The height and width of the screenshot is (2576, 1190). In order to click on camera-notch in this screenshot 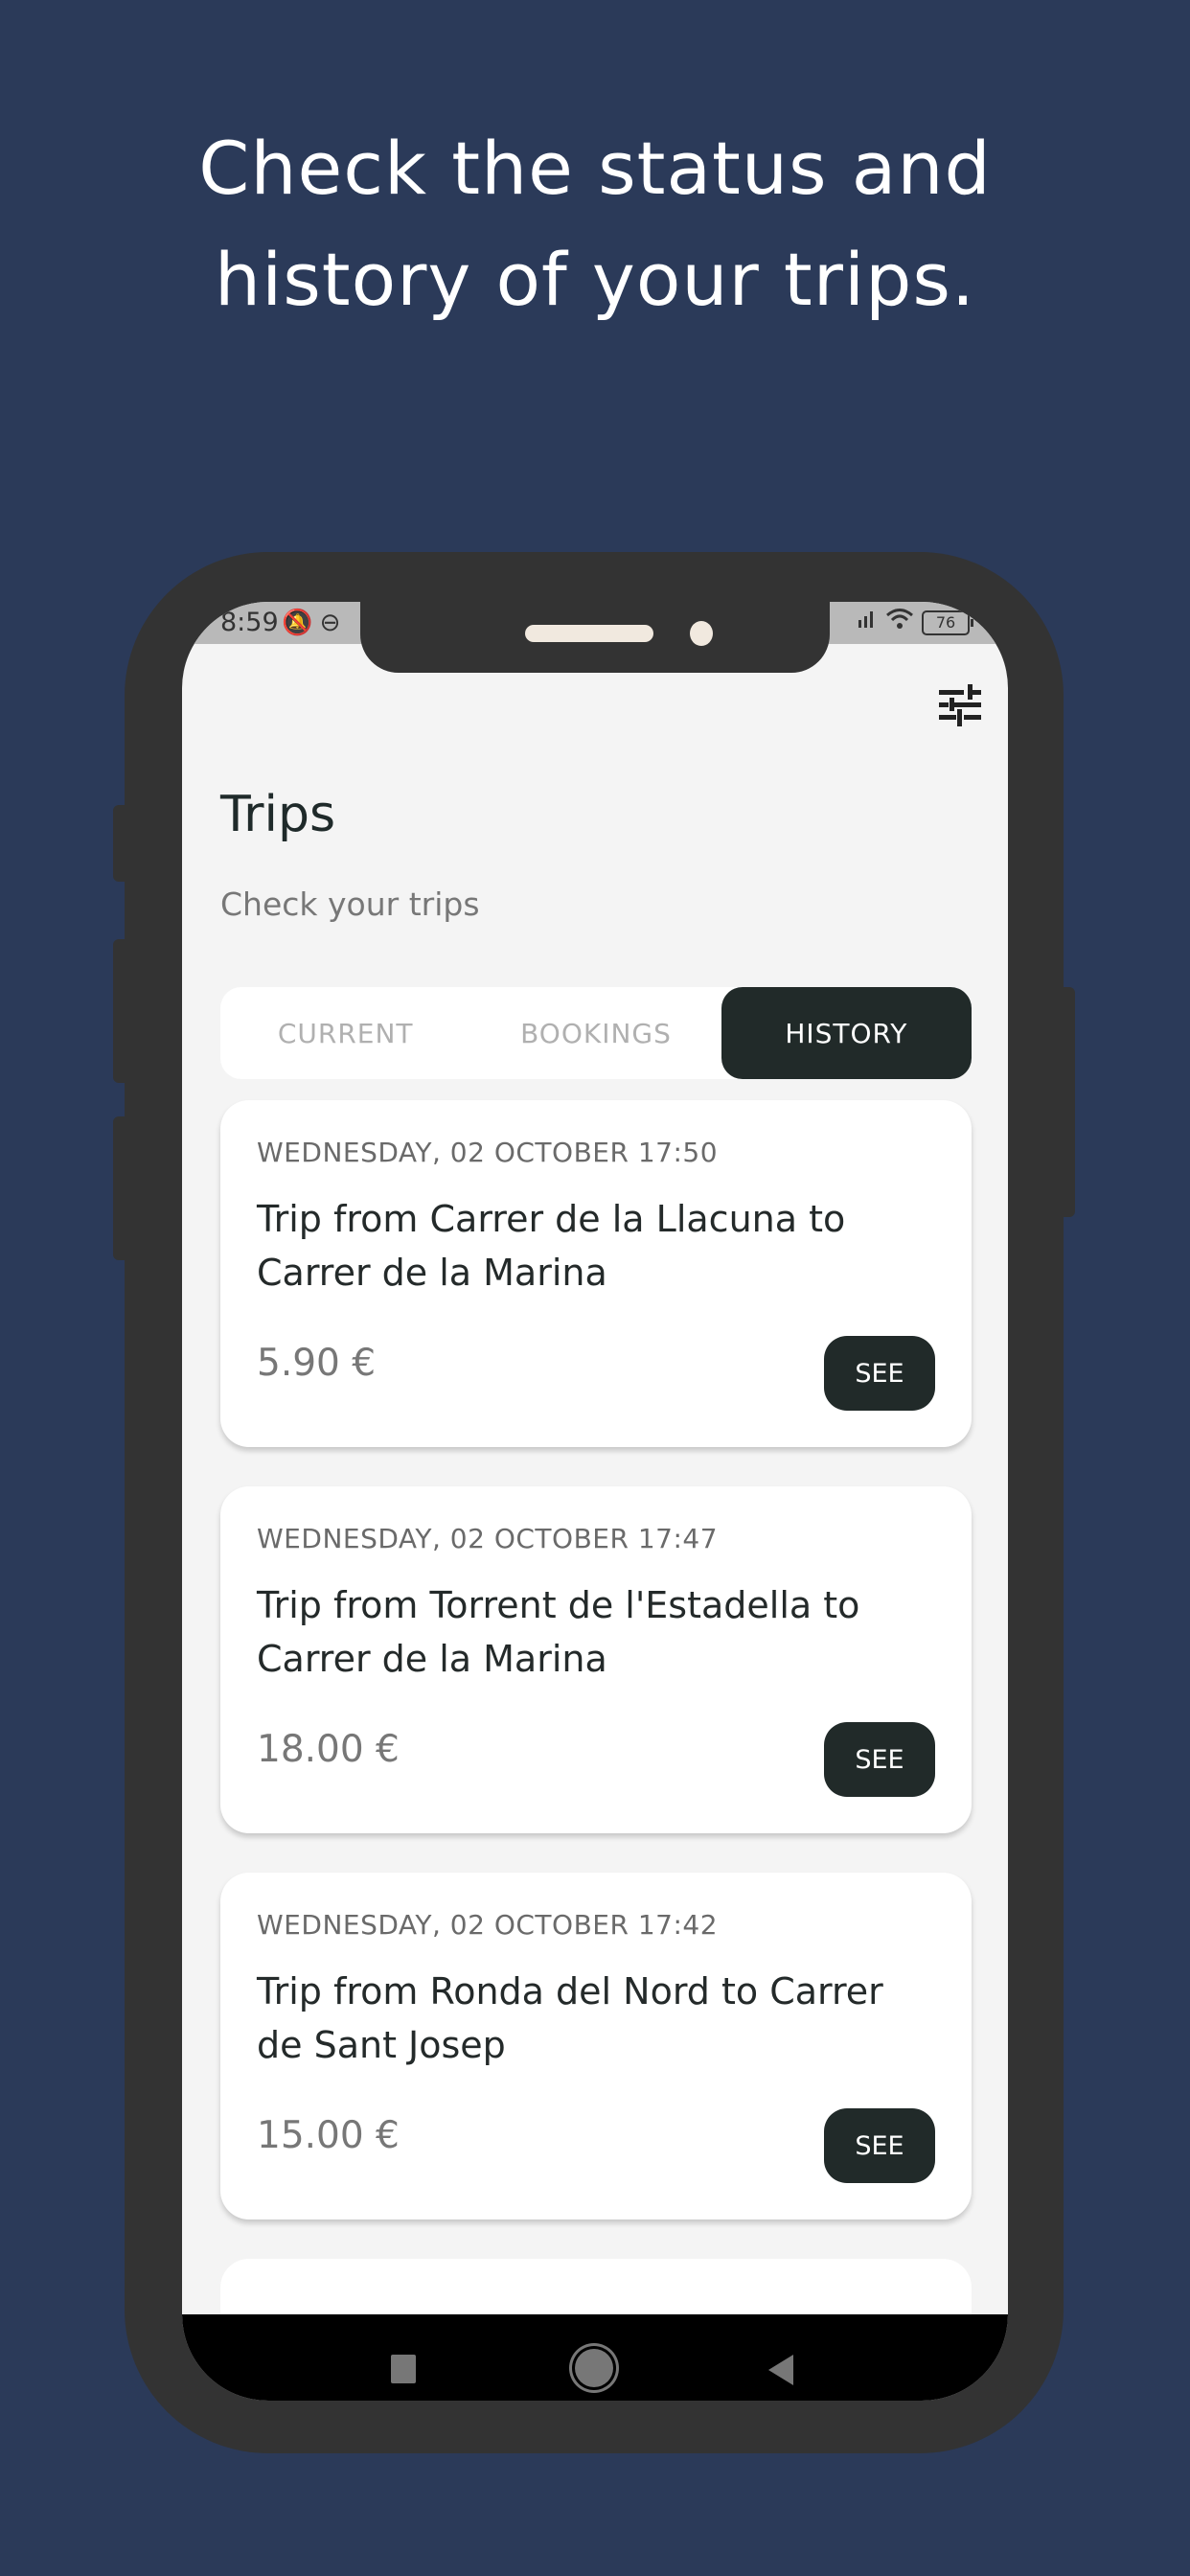, I will do `click(595, 637)`.